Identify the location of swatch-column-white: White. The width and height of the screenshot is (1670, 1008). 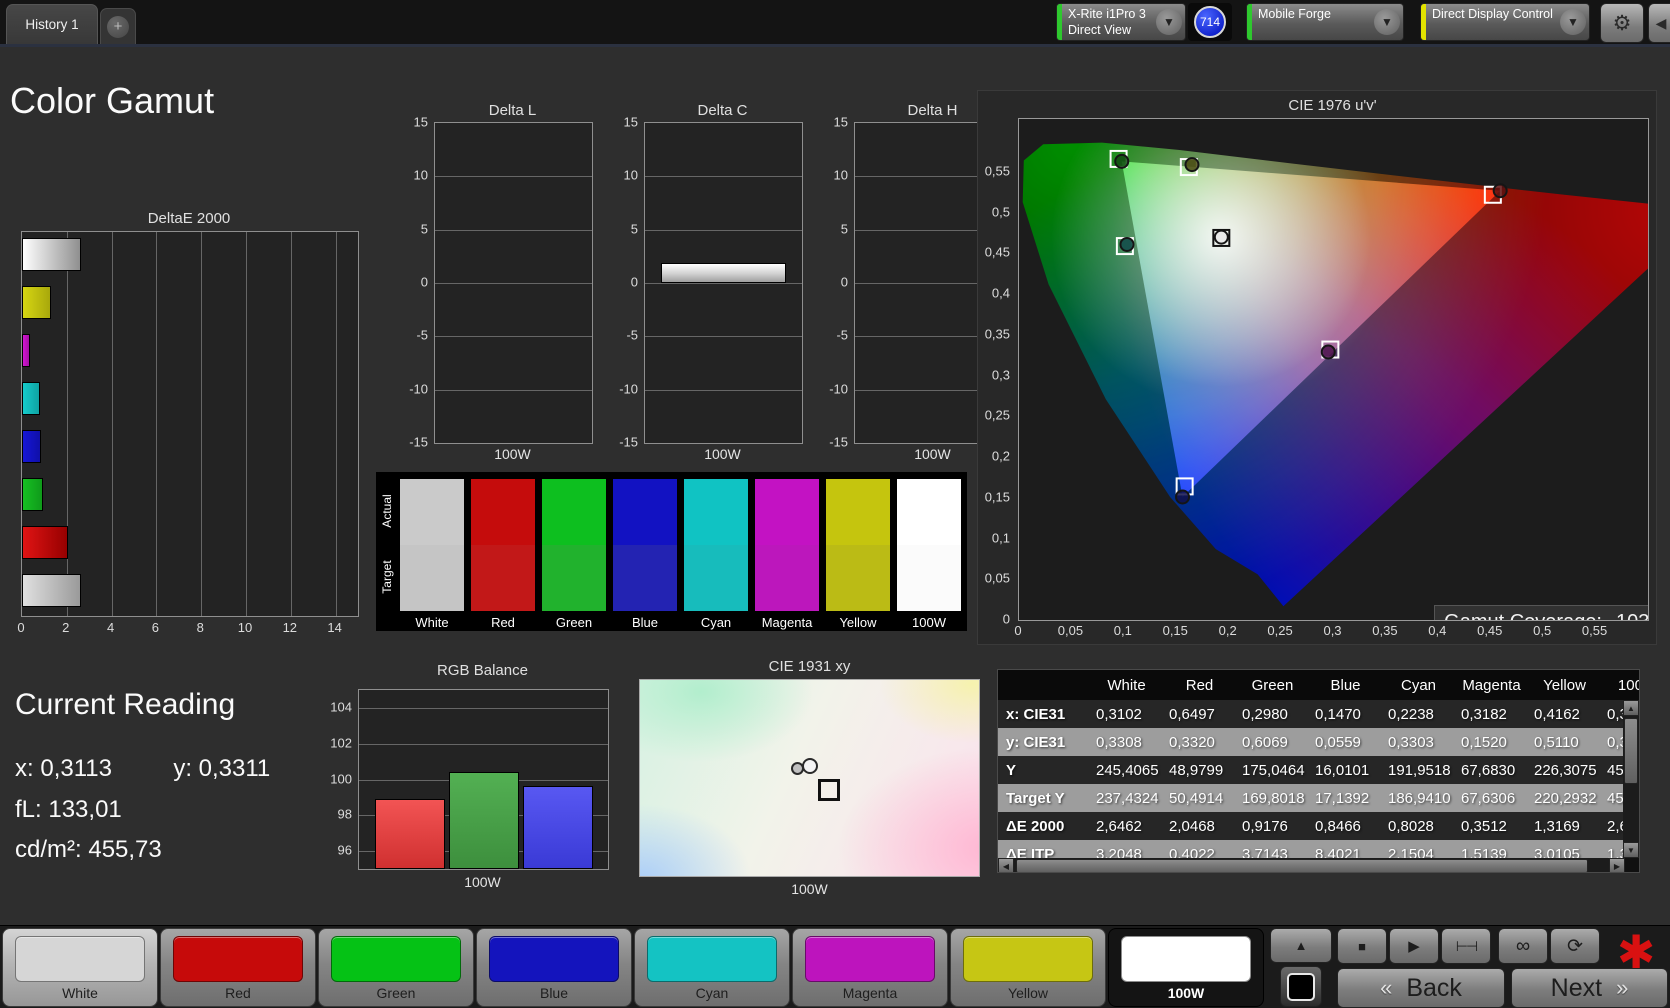
(432, 554).